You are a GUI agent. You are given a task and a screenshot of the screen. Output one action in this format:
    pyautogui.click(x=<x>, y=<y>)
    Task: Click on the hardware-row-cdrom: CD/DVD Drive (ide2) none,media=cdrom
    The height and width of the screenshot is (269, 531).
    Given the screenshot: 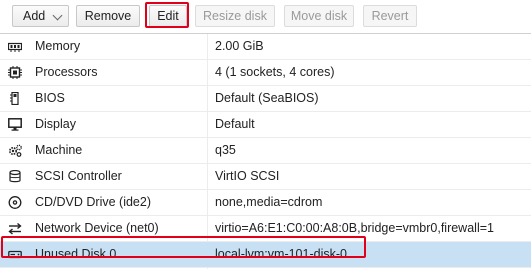 What is the action you would take?
    pyautogui.click(x=265, y=203)
    